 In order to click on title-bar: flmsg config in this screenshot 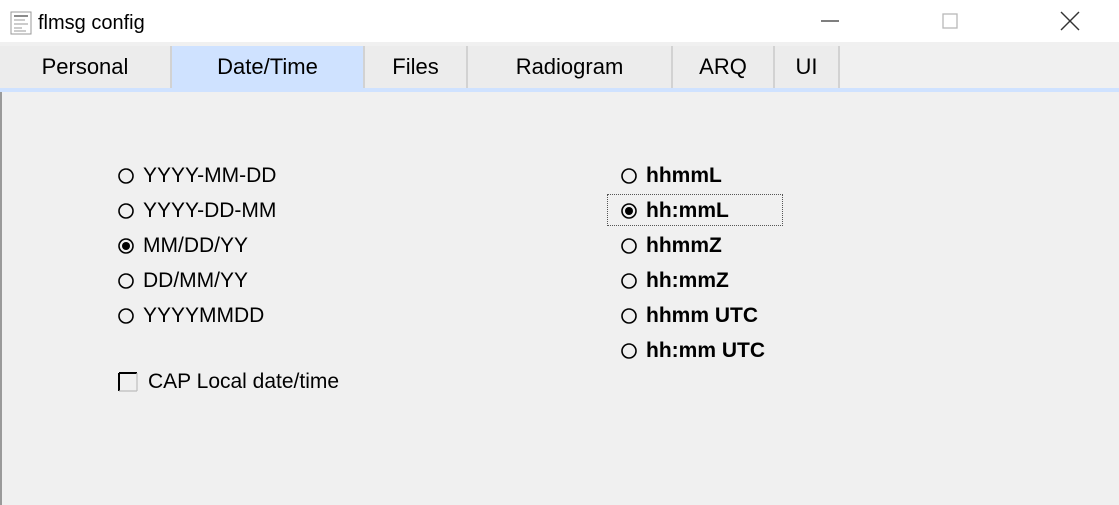, I will do `click(559, 21)`.